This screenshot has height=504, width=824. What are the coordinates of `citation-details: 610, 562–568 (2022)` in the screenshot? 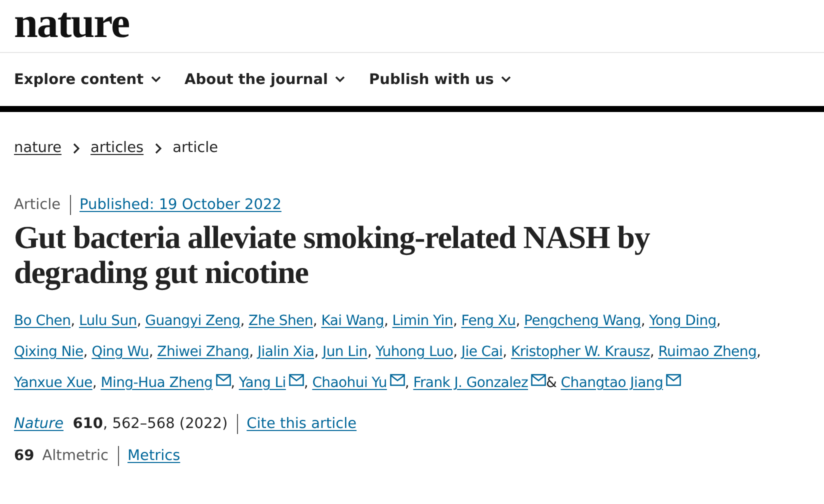 It's located at (150, 424).